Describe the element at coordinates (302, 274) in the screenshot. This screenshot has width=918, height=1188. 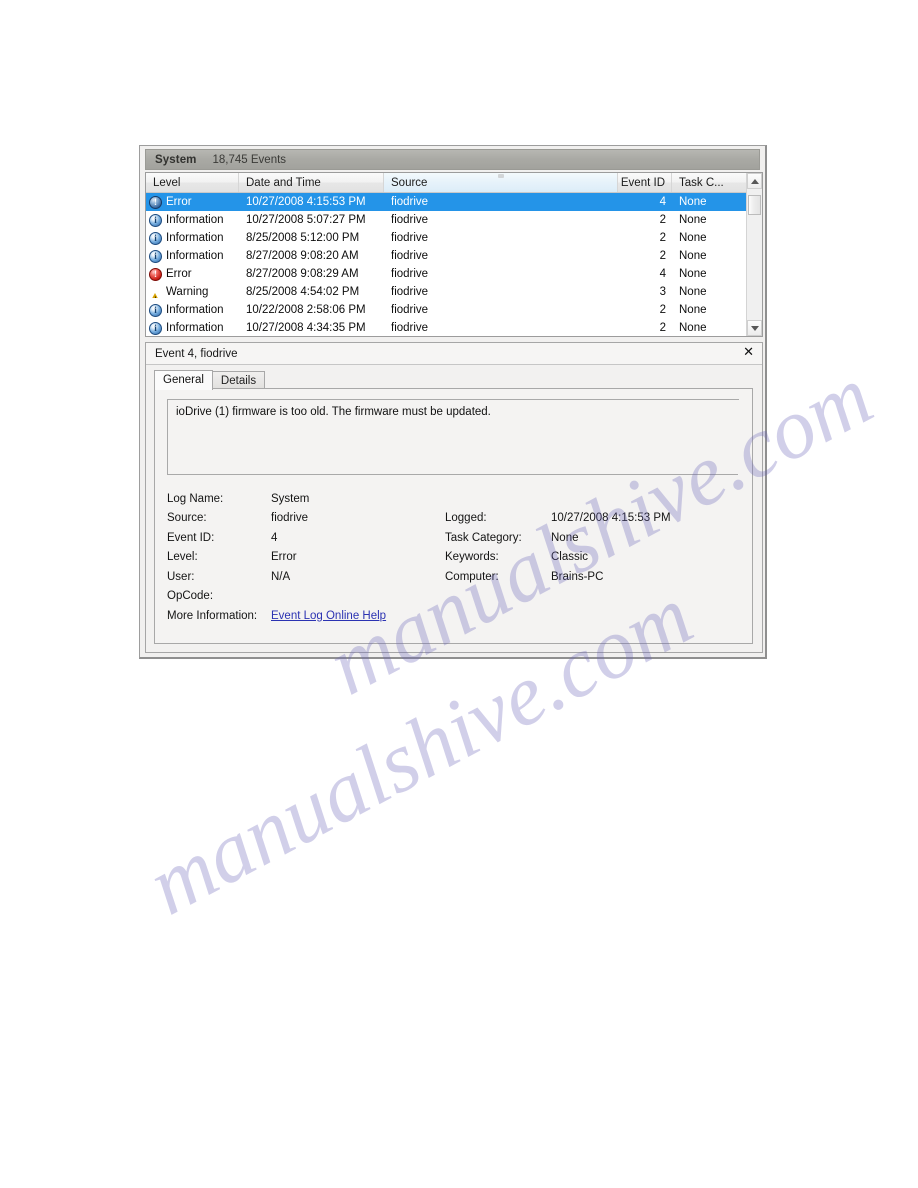
I see `cell-date: 8/27/2008 9:08:29 AM` at that location.